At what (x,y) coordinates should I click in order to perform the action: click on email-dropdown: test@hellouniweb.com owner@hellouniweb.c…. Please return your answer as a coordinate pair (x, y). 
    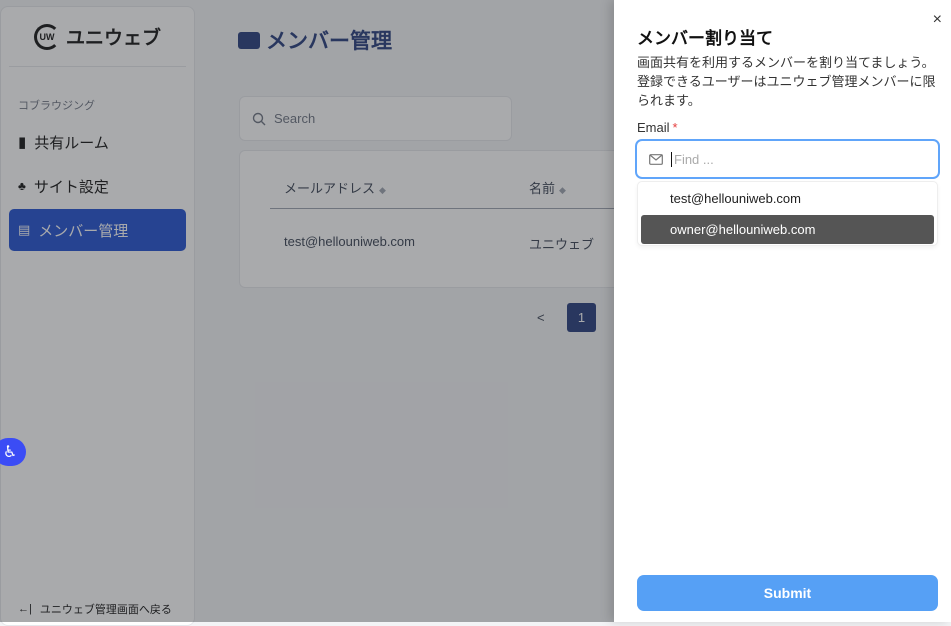
    Looking at the image, I should click on (787, 213).